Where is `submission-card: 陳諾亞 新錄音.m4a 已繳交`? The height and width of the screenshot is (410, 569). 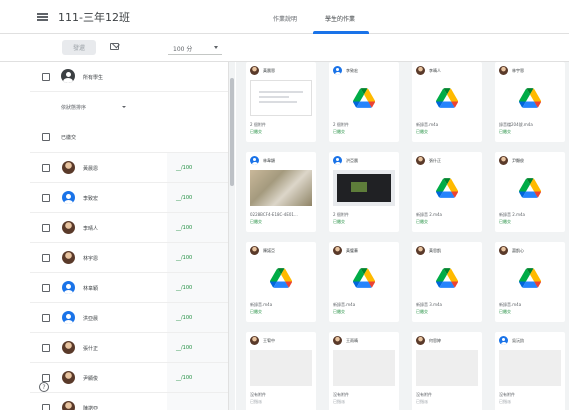 submission-card: 陳諾亞 新錄音.m4a 已繳交 is located at coordinates (281, 282).